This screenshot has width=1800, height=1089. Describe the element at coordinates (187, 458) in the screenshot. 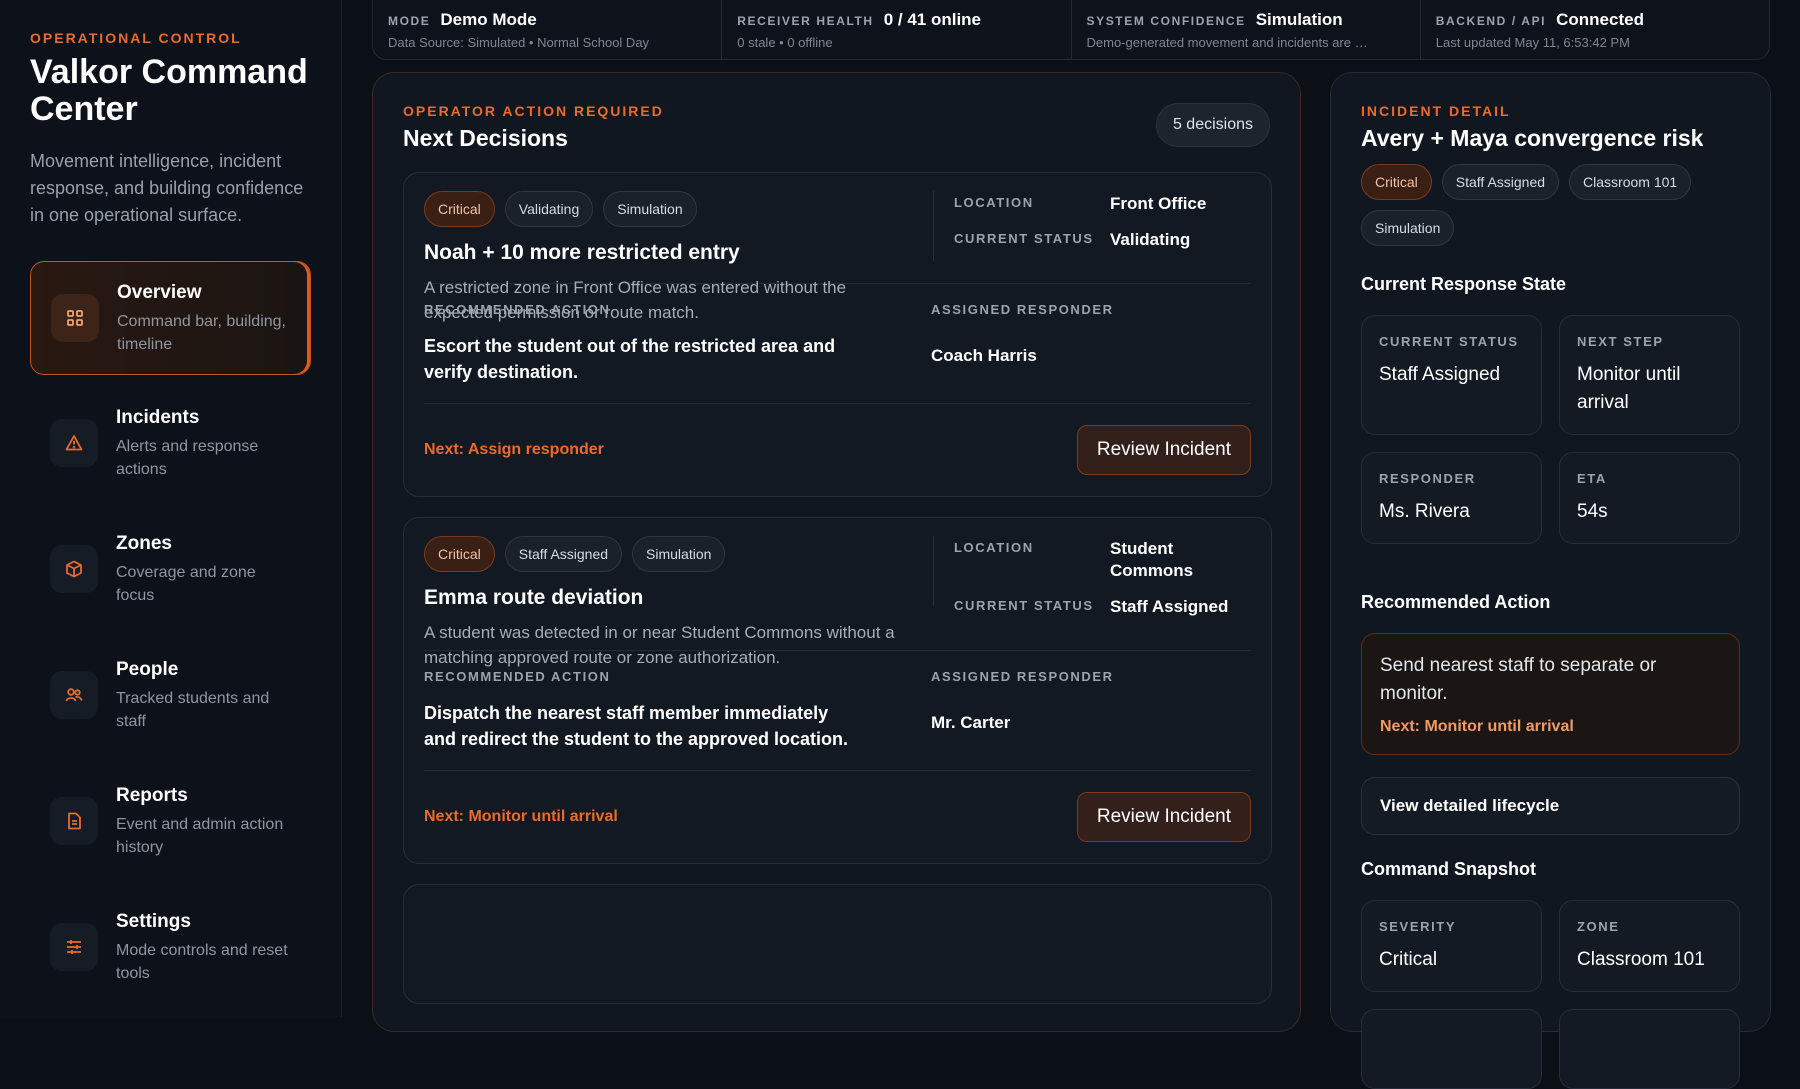

I see `sidebar-item-desc: Alerts and response actions` at that location.